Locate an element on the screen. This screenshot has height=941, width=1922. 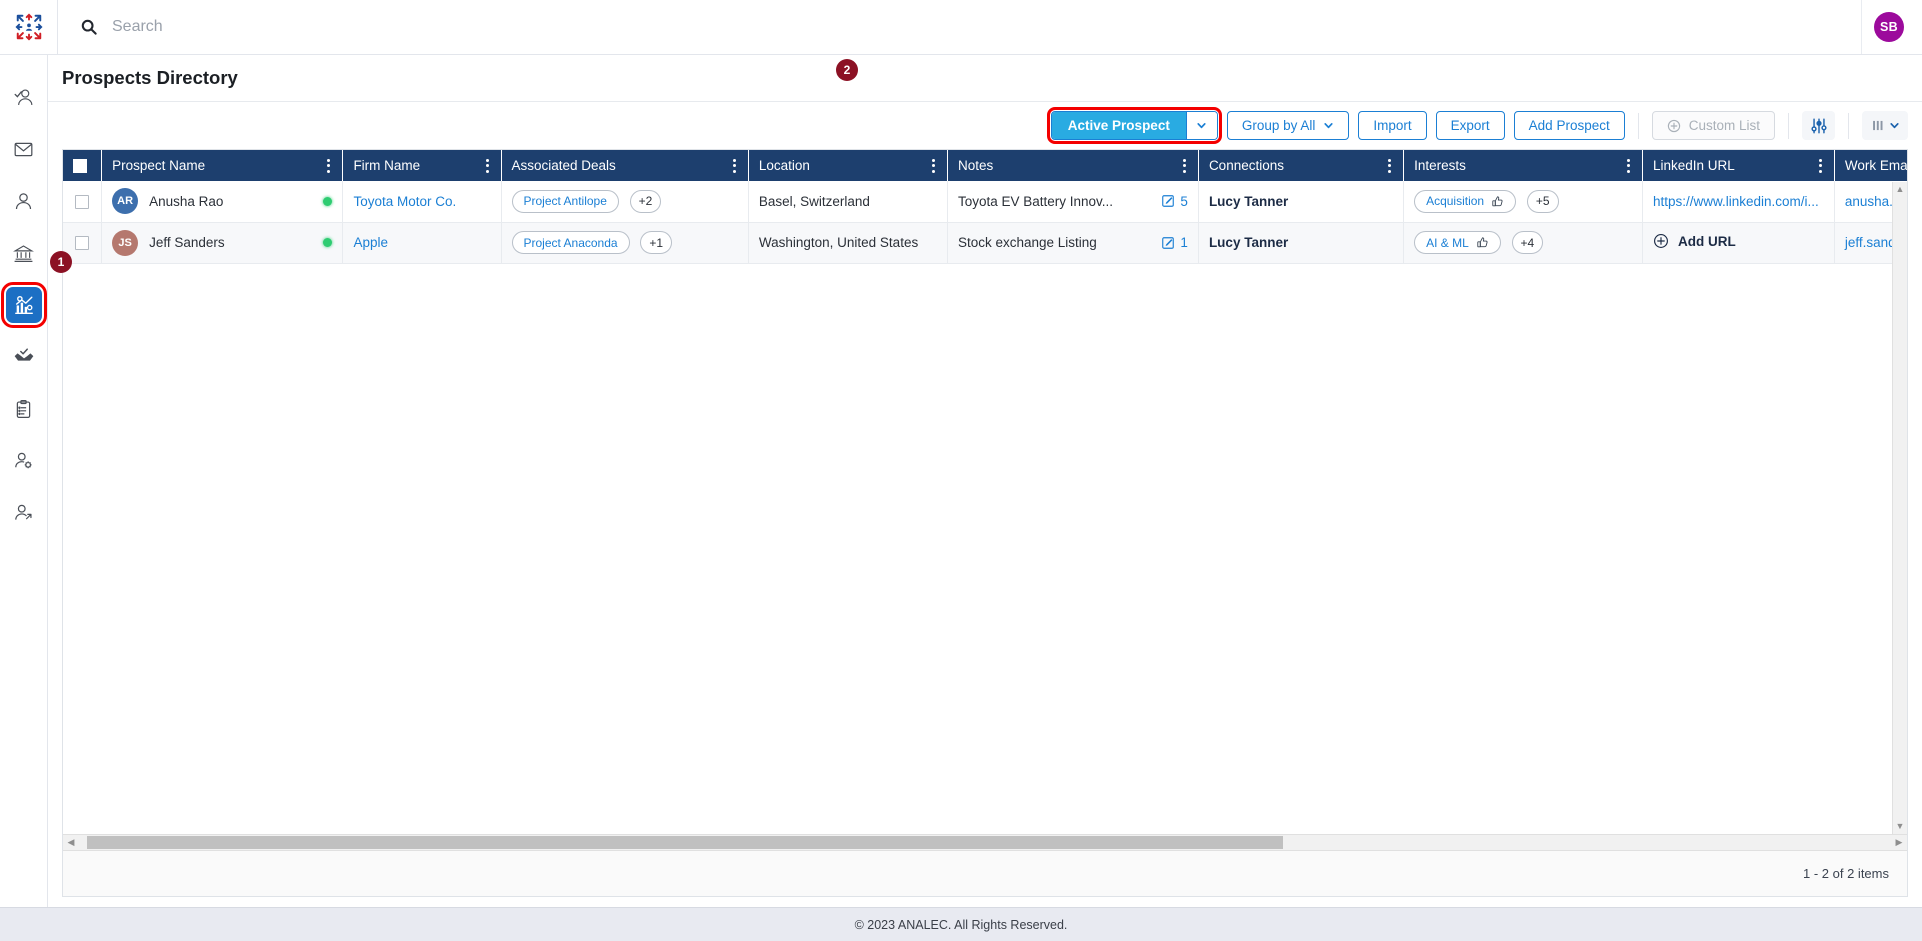
sidebar-item-tasks is located at coordinates (24, 409).